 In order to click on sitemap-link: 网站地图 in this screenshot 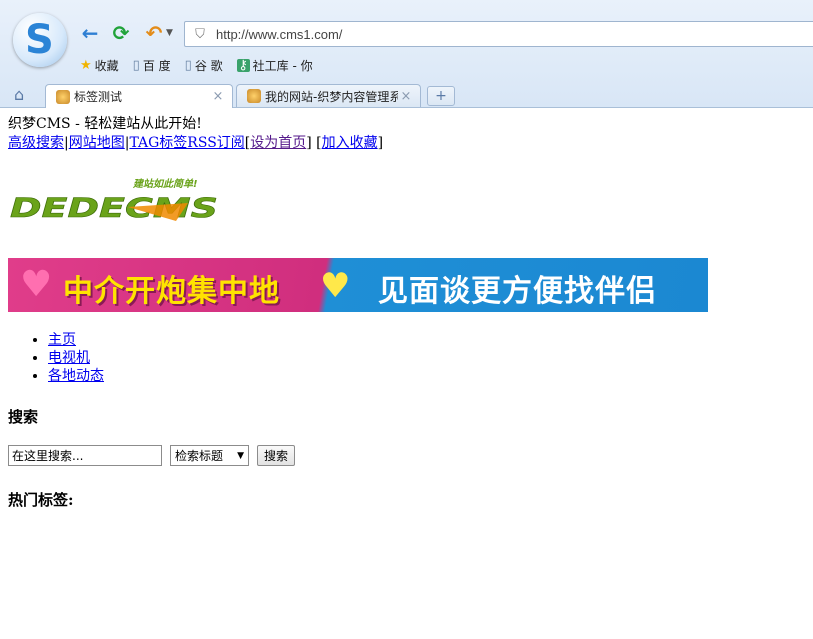, I will do `click(97, 143)`.